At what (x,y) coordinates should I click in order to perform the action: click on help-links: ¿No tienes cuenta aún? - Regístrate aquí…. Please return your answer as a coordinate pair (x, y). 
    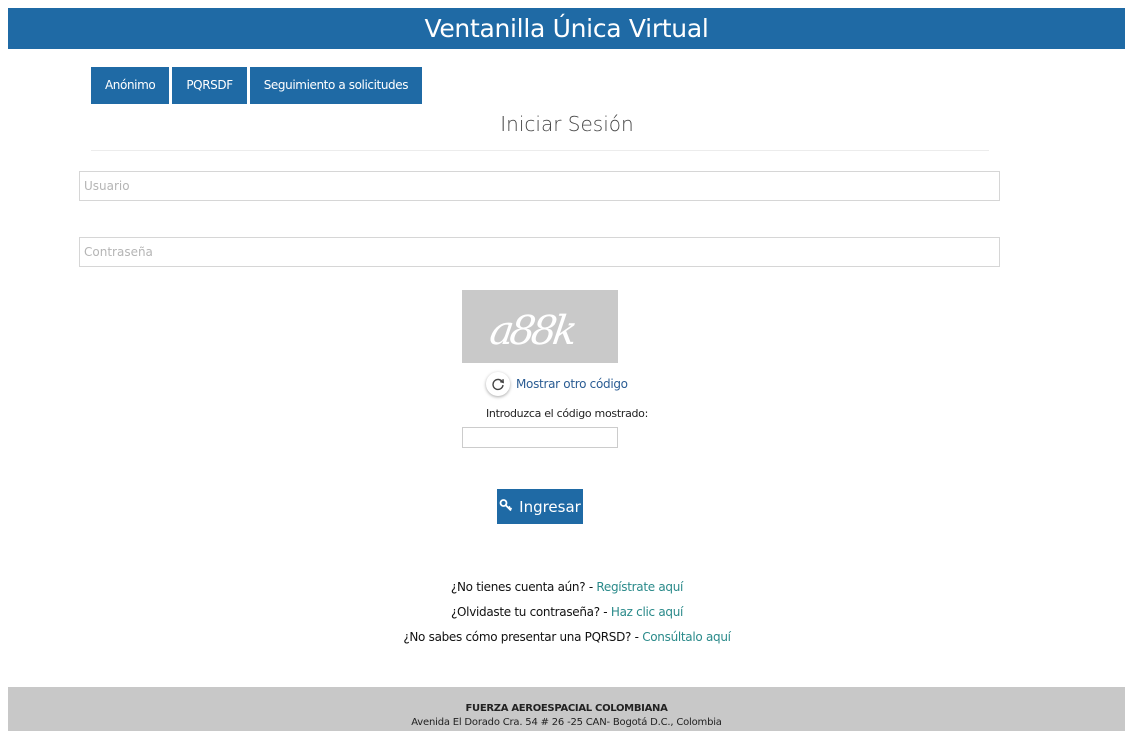
    Looking at the image, I should click on (567, 613).